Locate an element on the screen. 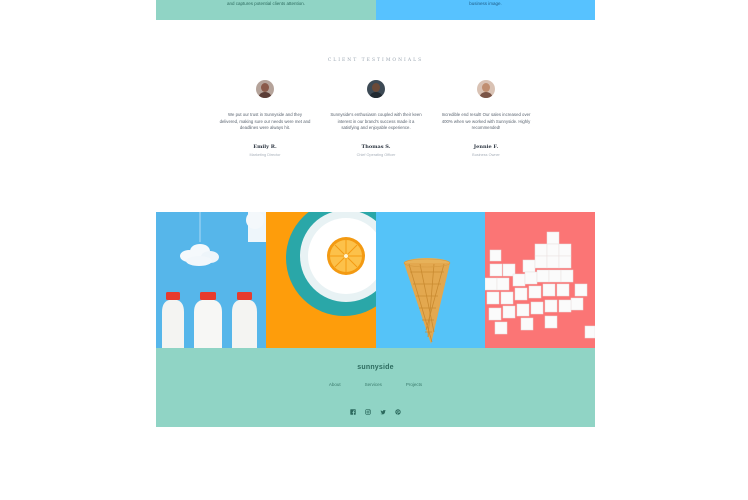 Image resolution: width=748 pixels, height=500 pixels. testimonial-role: Business Owner is located at coordinates (486, 154).